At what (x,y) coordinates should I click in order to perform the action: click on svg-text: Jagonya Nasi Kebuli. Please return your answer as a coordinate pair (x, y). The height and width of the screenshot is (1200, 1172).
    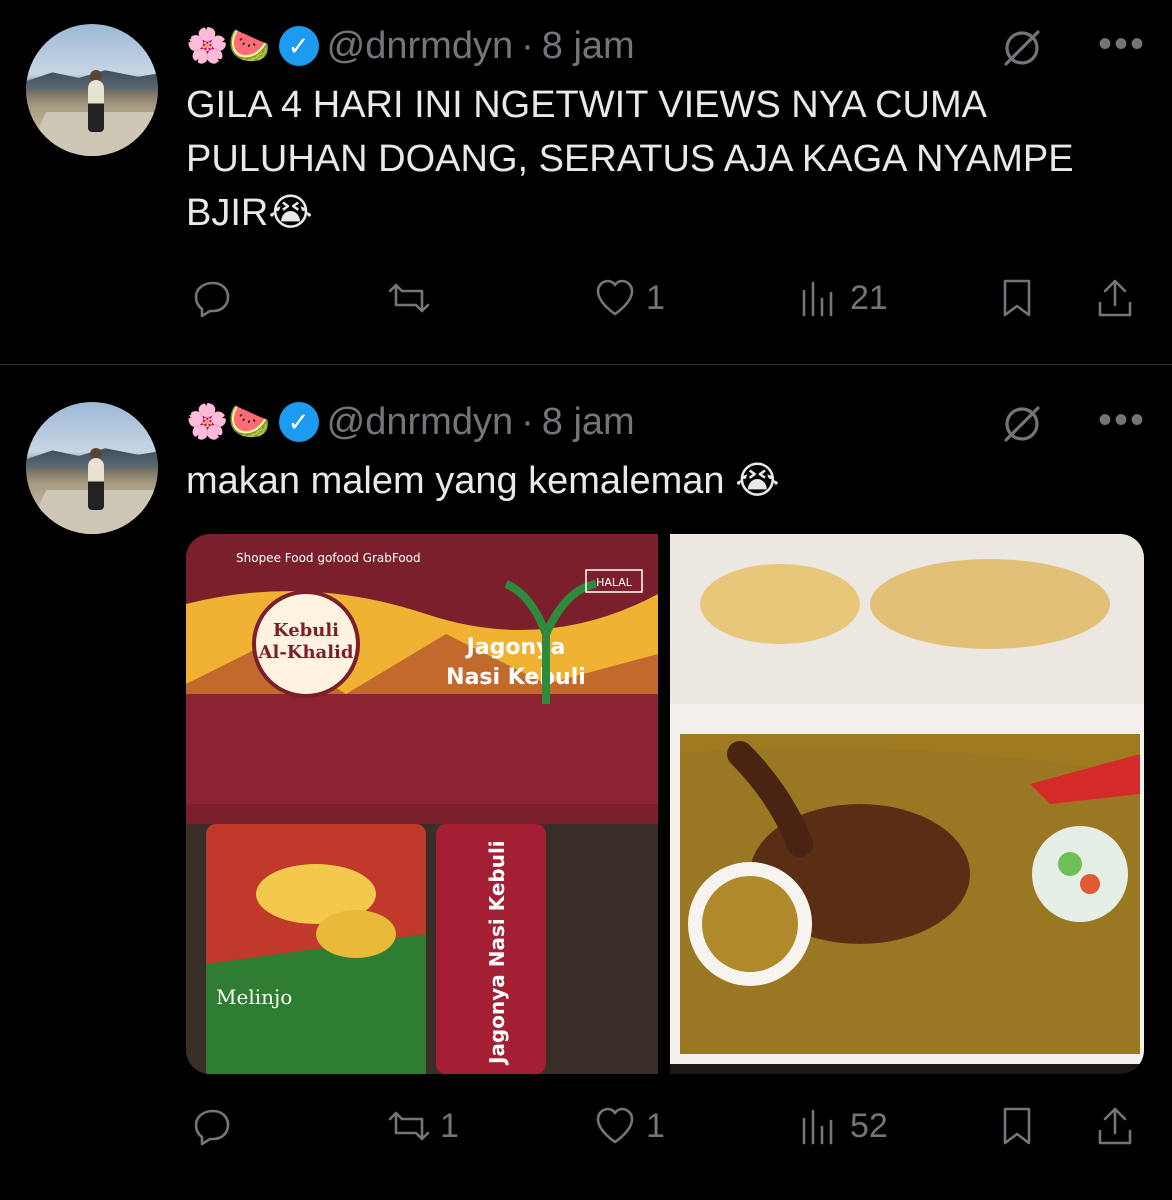
    Looking at the image, I should click on (497, 953).